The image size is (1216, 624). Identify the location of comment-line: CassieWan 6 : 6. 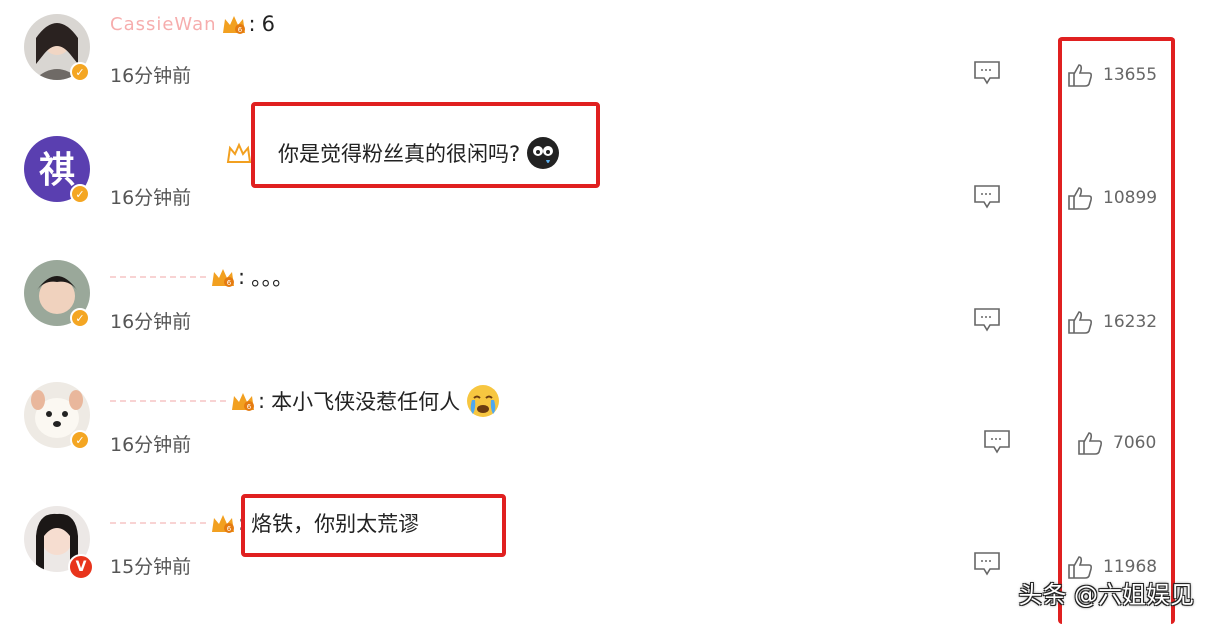
(192, 24).